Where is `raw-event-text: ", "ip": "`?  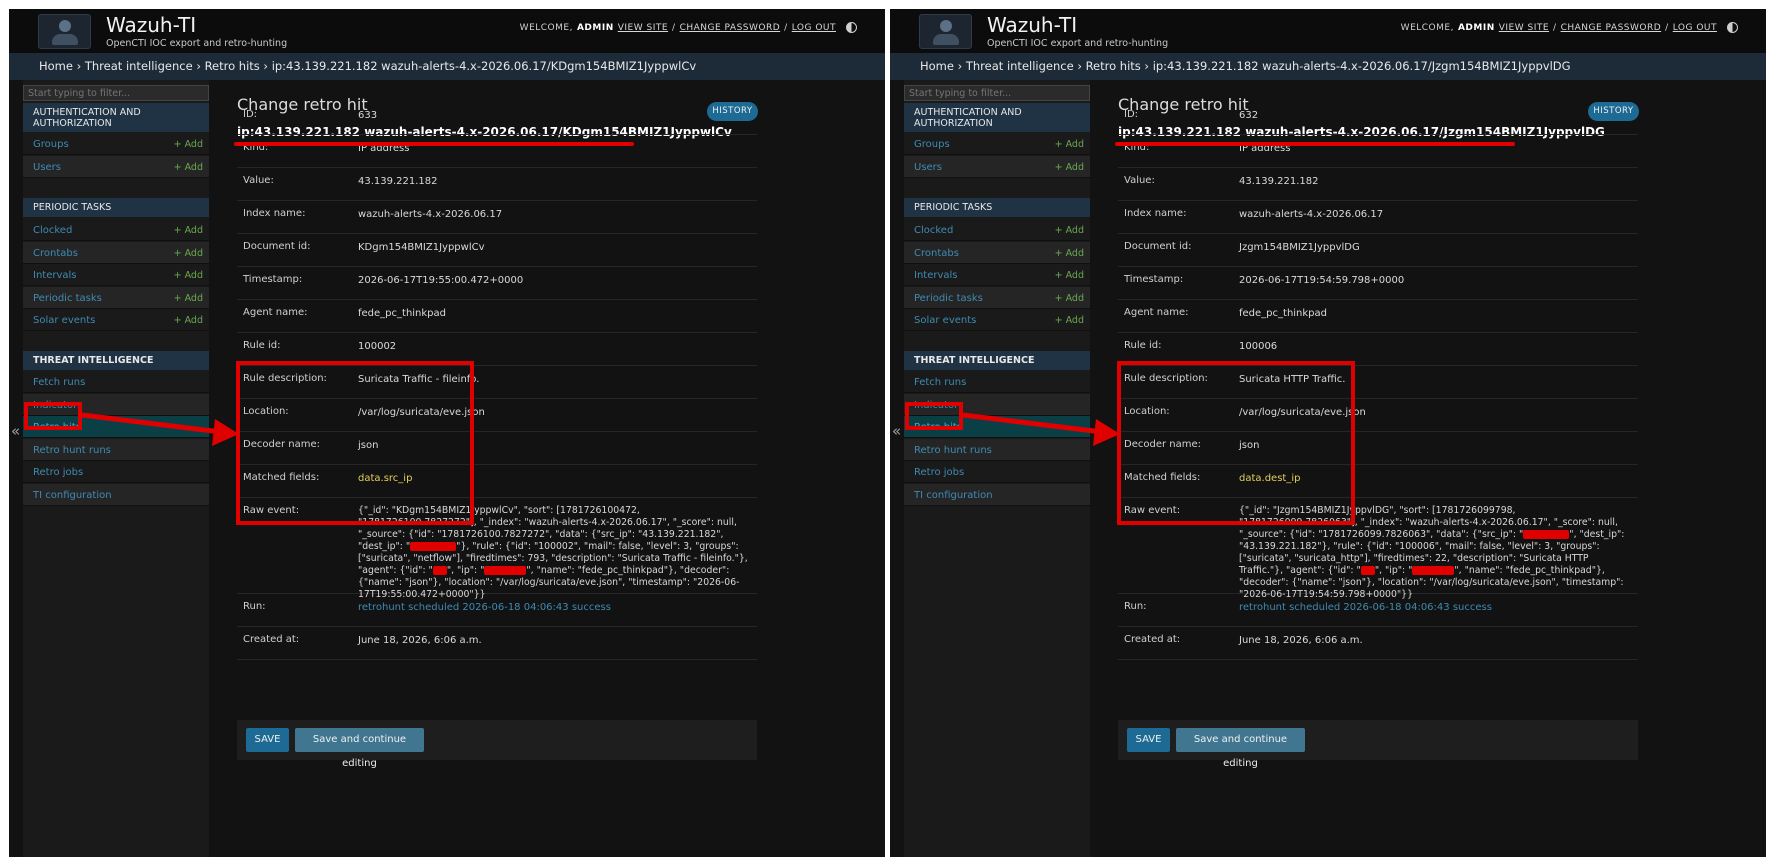
raw-event-text: ", "ip": " is located at coordinates (465, 570).